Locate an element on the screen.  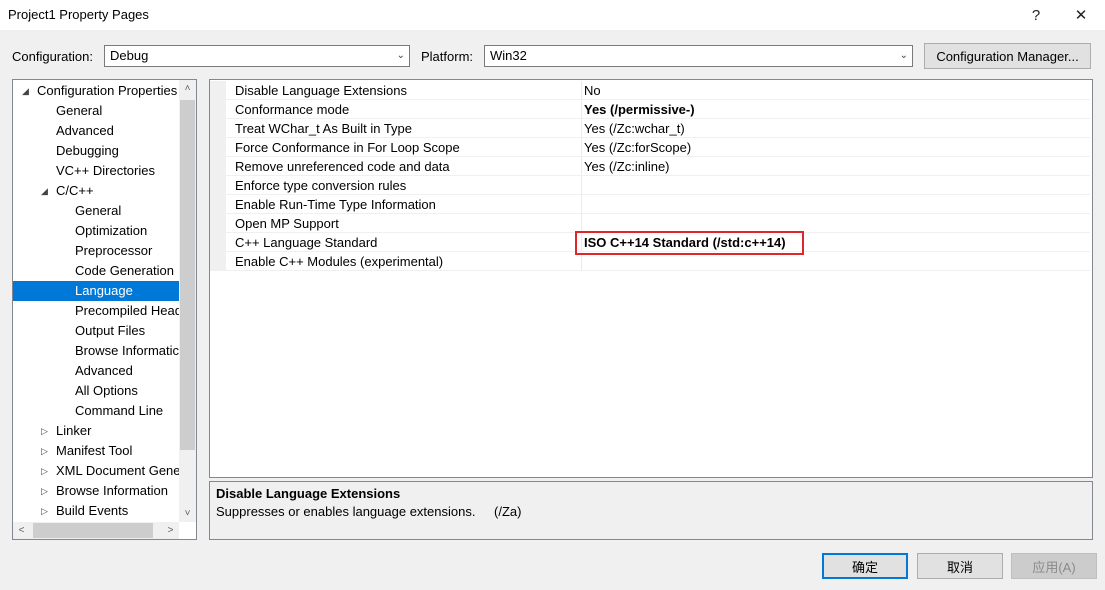
tree-item-label: Advanced is located at coordinates (104, 370).